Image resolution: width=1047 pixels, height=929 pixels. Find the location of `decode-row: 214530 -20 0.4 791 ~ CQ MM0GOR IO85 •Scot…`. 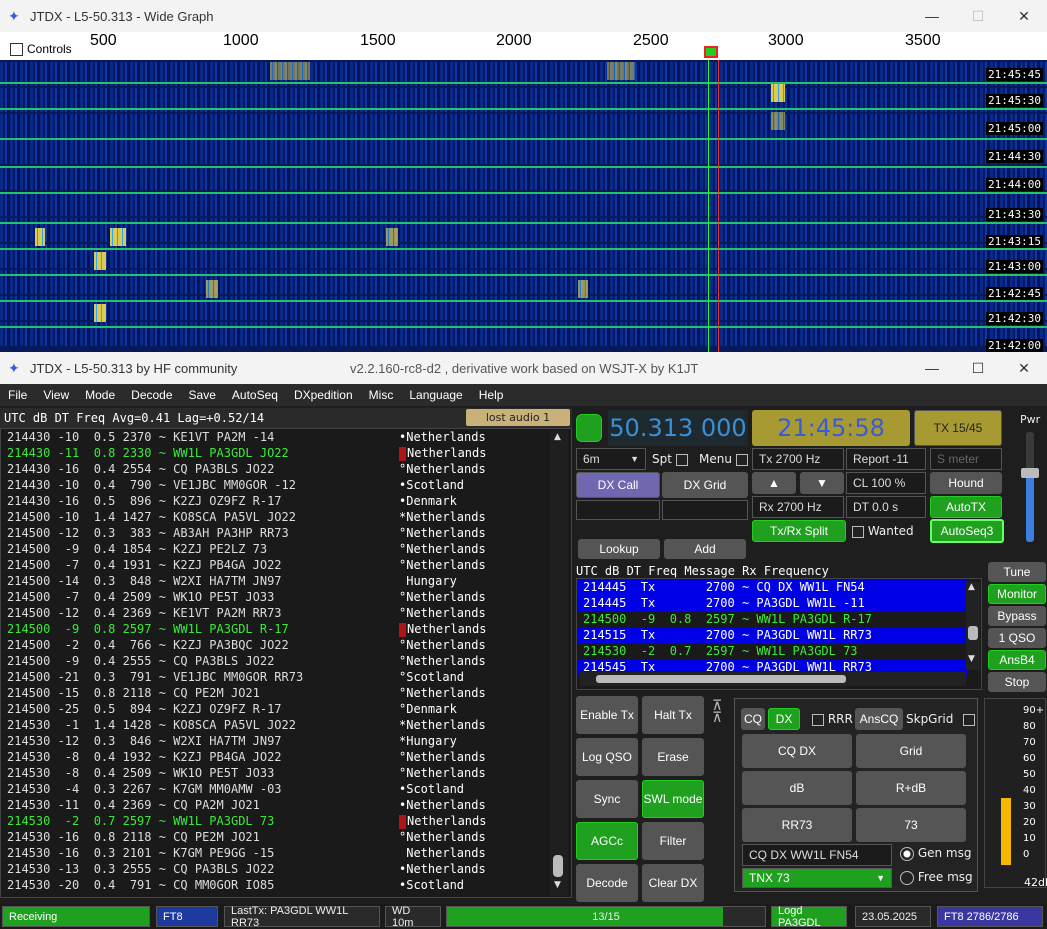

decode-row: 214530 -20 0.4 791 ~ CQ MM0GOR IO85 •Scot… is located at coordinates (286, 885).